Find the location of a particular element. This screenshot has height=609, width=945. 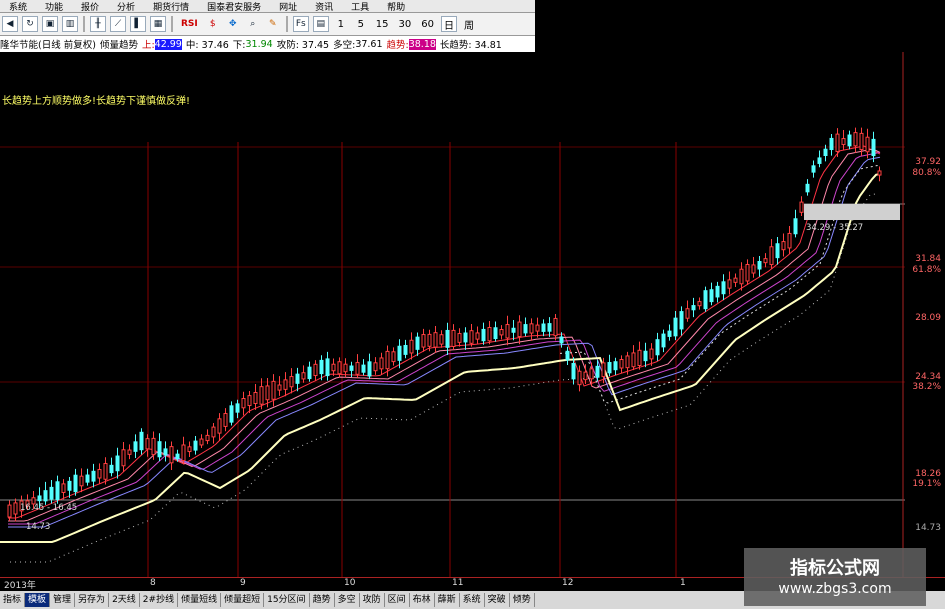

tab-item: 倾势 is located at coordinates (522, 600).